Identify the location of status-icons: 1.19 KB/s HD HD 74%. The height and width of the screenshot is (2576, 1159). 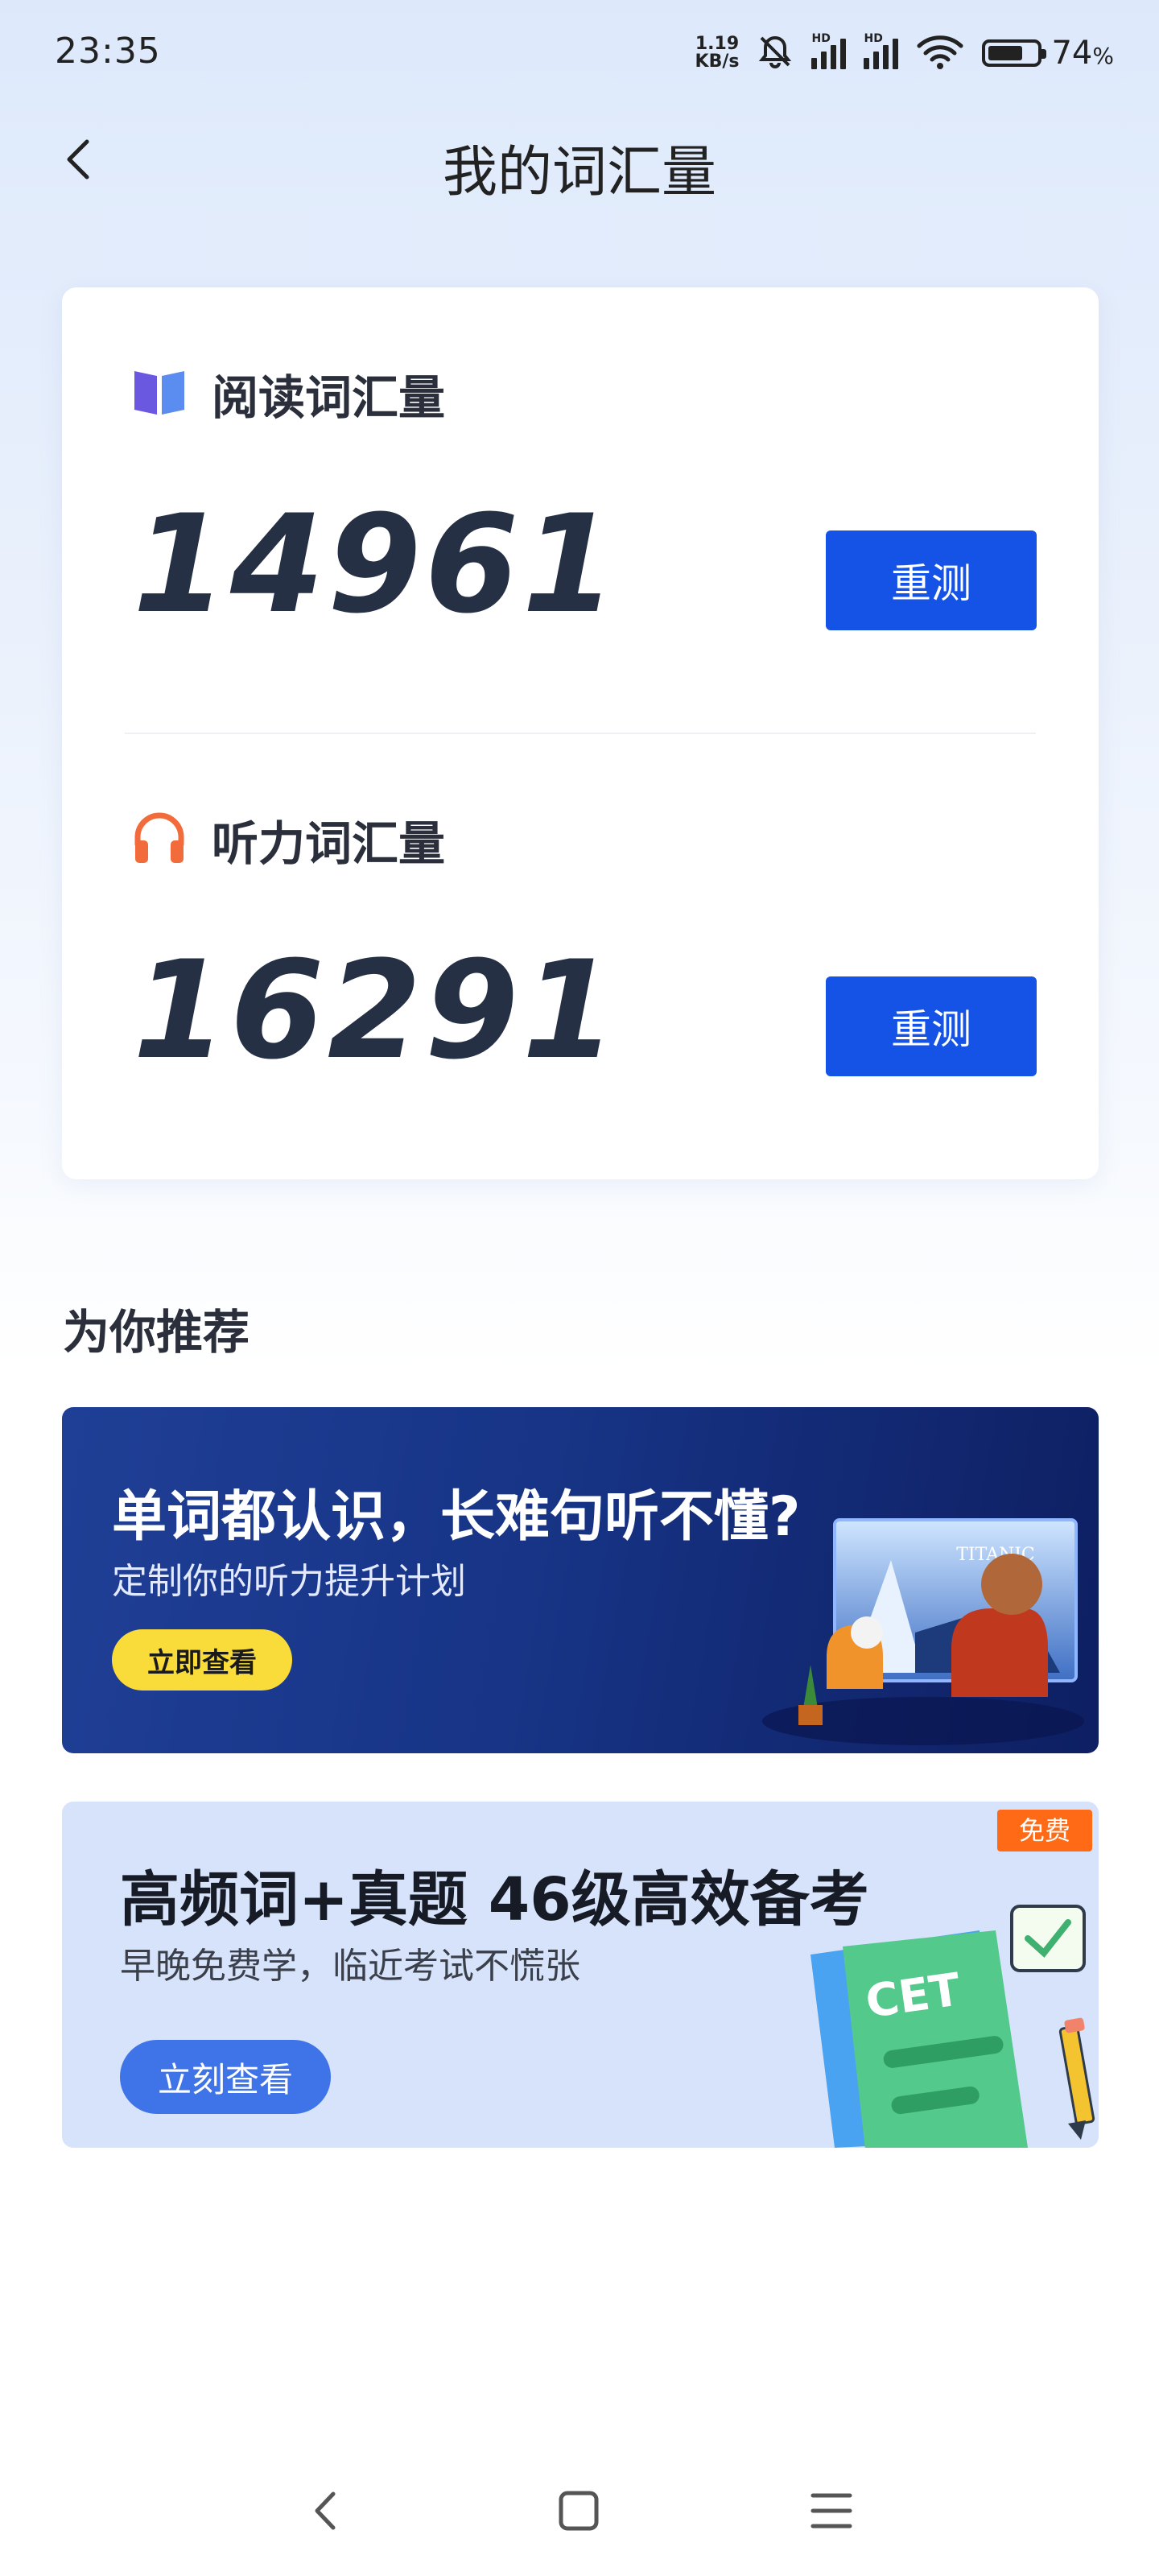
(904, 53).